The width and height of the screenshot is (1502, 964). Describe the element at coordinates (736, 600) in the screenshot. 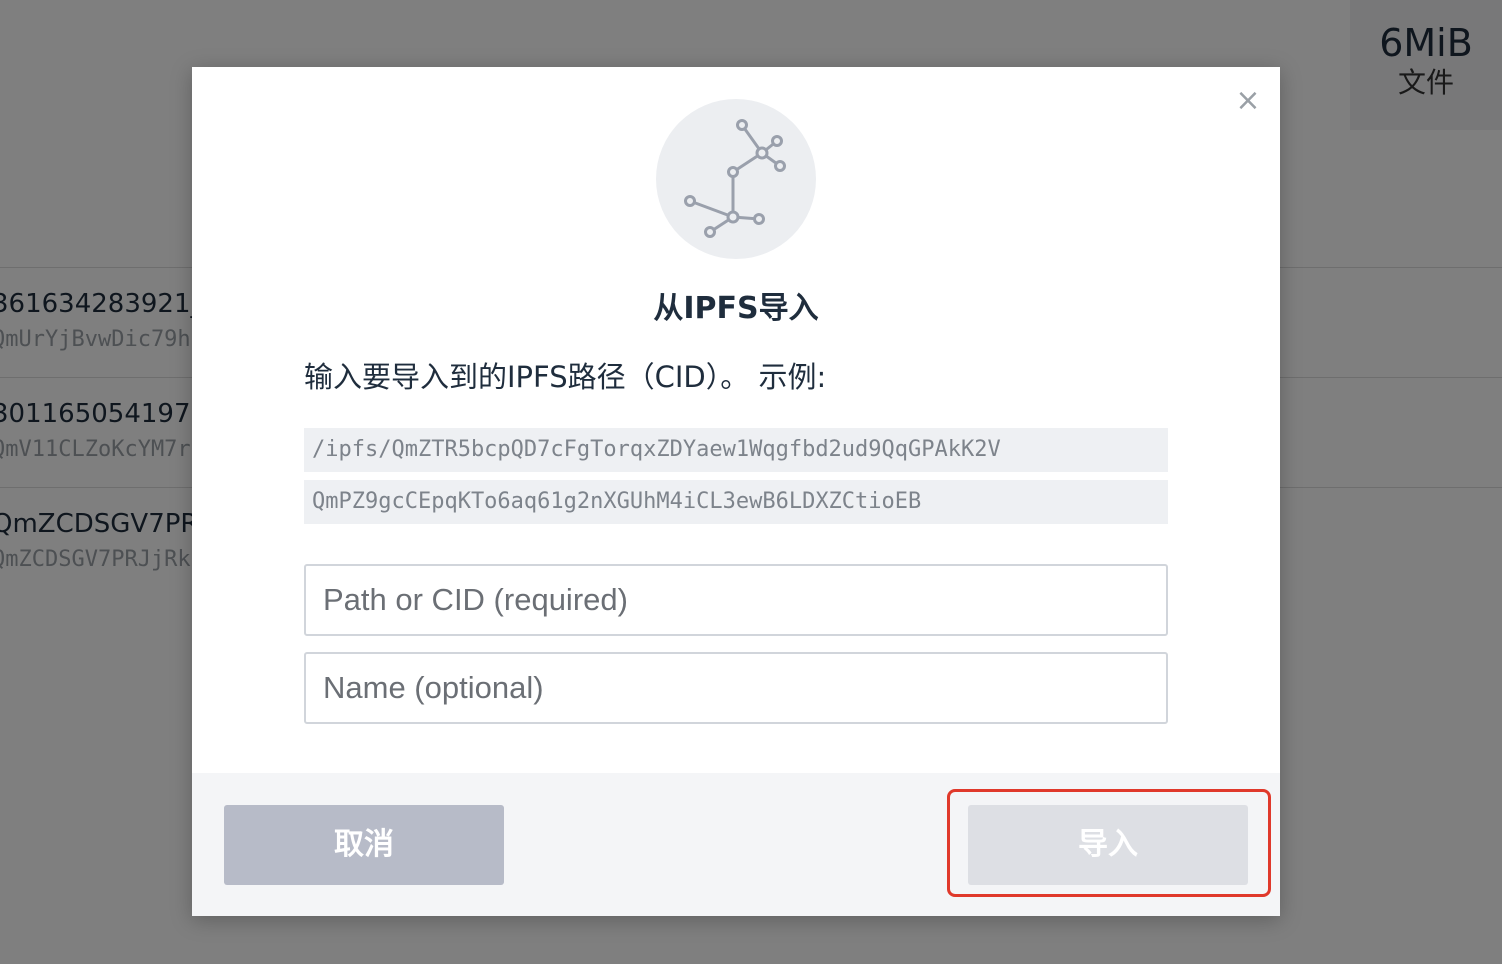

I see `path-or-cid-input` at that location.